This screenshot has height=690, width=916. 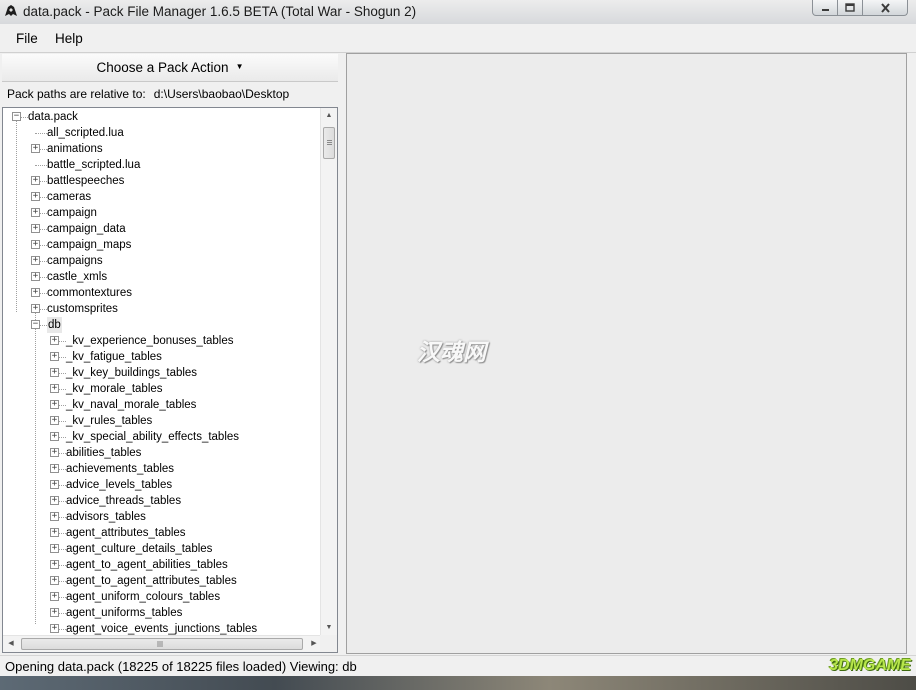 What do you see at coordinates (870, 665) in the screenshot?
I see `site-logo: 3DMGAME` at bounding box center [870, 665].